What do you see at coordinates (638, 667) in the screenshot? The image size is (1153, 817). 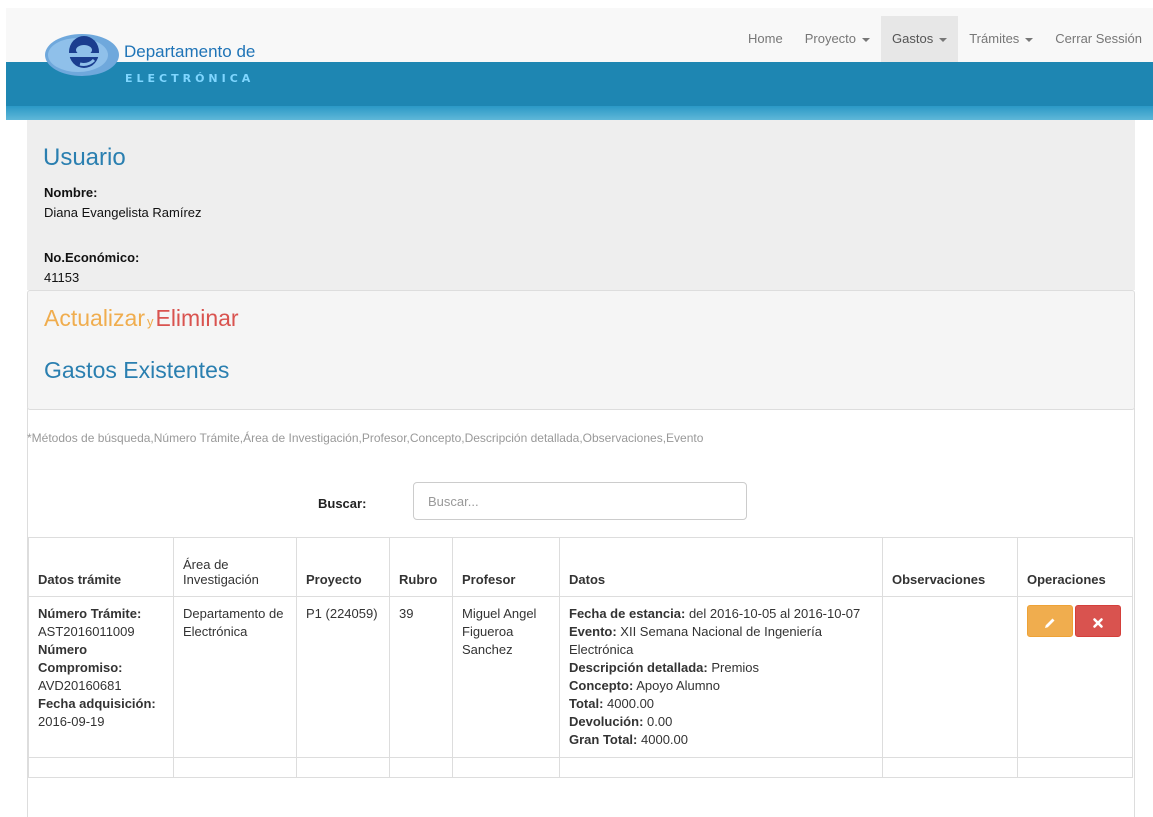 I see `descripcion-label: Descripción detallada:` at bounding box center [638, 667].